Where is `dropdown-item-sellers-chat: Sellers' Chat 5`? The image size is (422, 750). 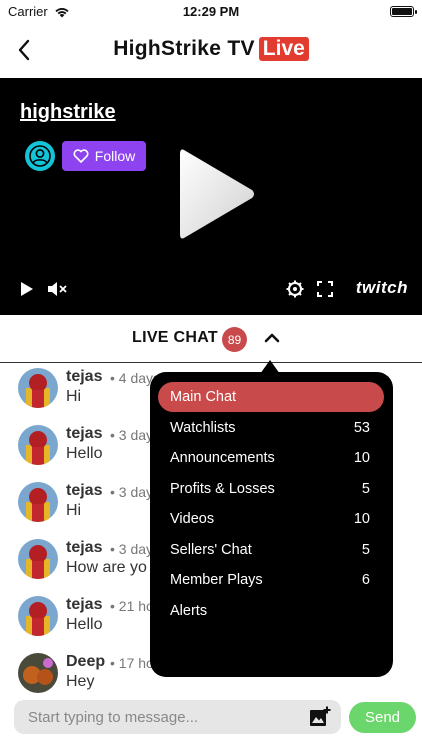
dropdown-item-sellers-chat: Sellers' Chat 5 is located at coordinates (271, 550).